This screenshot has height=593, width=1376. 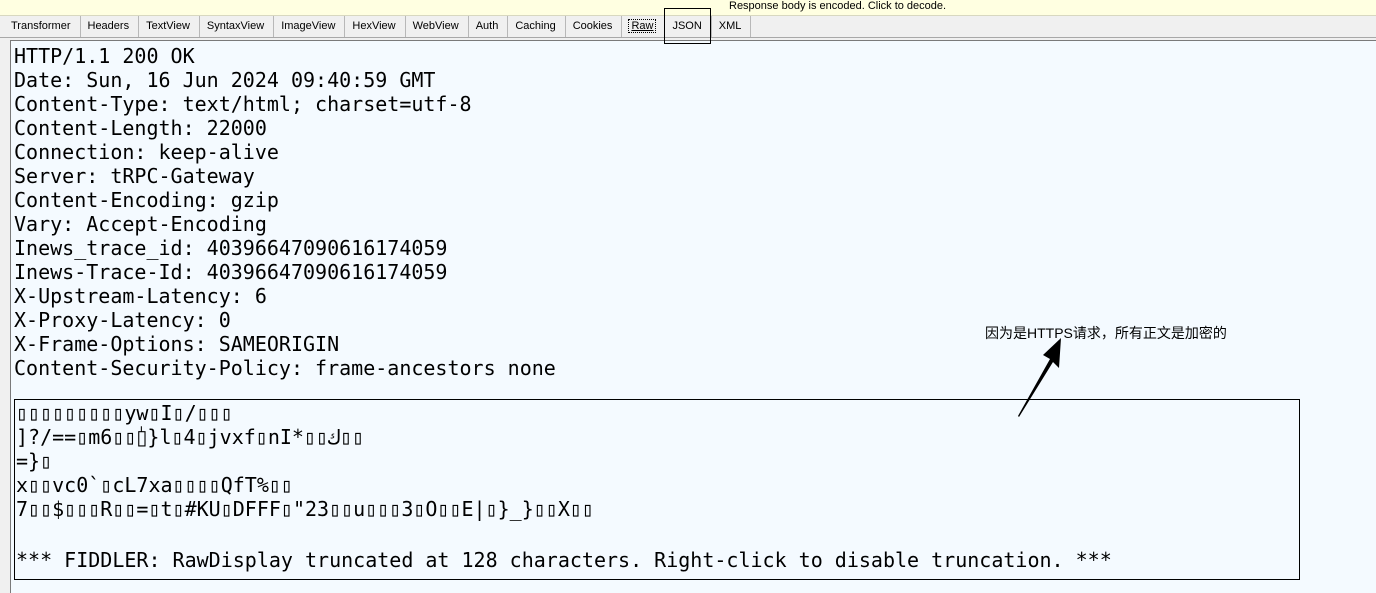 I want to click on header-inews-trace-id-lower: Inews_trace_id: 40396647090616174059, so click(x=231, y=248).